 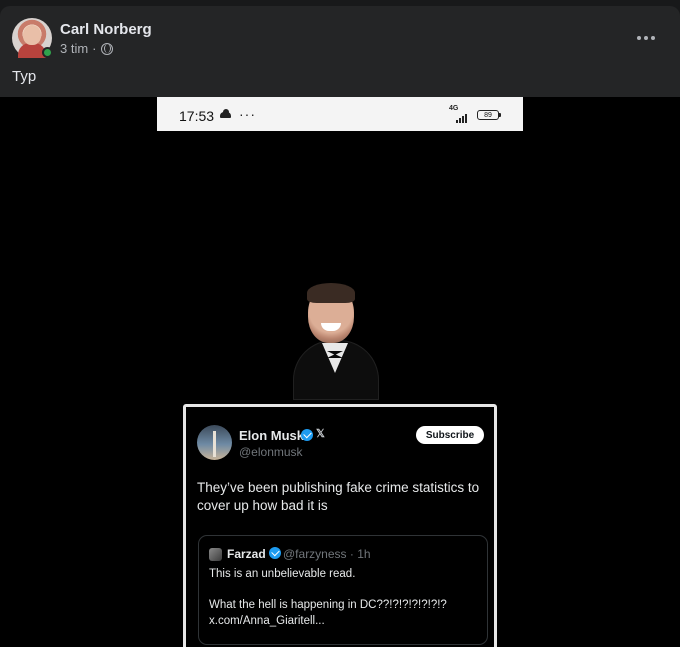 What do you see at coordinates (340, 114) in the screenshot?
I see `phone-status-bar: 17:53 ··· 4G 89` at bounding box center [340, 114].